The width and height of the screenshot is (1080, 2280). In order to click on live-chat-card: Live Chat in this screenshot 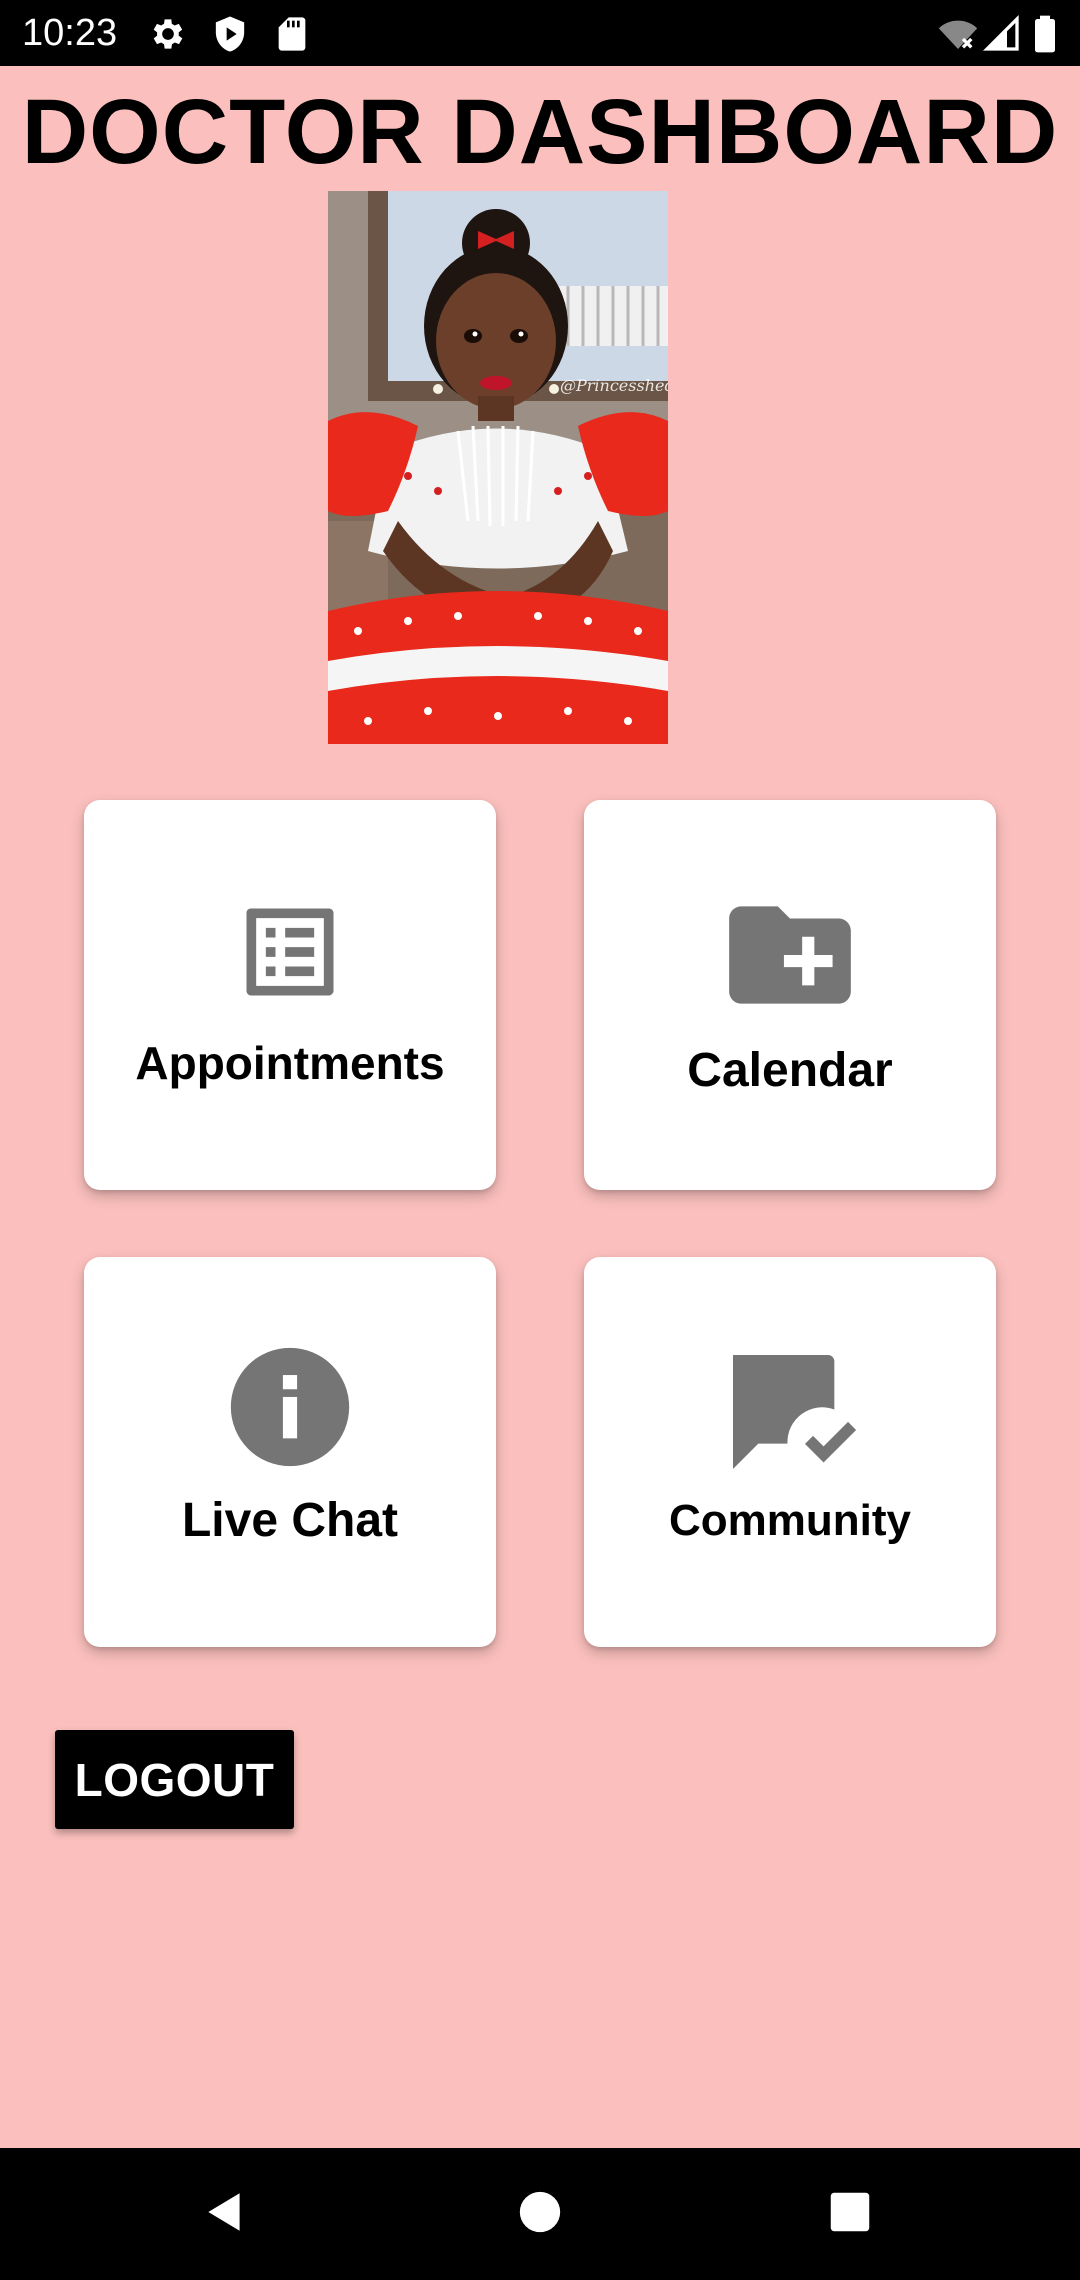, I will do `click(290, 1452)`.